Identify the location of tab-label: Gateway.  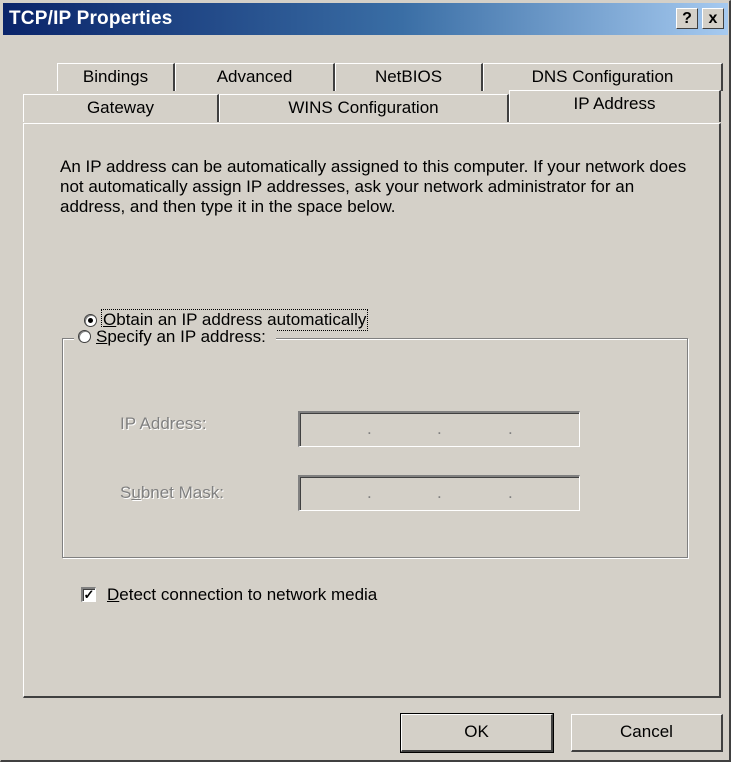
(120, 107).